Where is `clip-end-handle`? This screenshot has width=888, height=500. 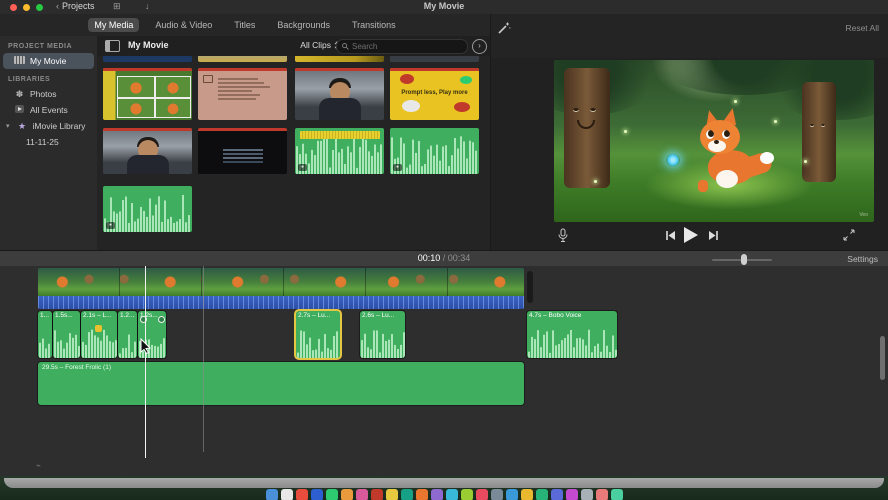
clip-end-handle is located at coordinates (530, 287).